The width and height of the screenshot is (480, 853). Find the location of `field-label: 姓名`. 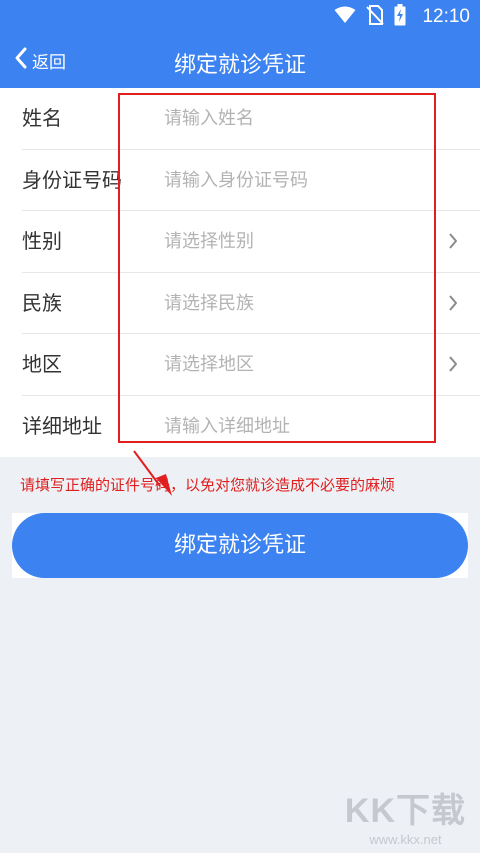

field-label: 姓名 is located at coordinates (42, 118).